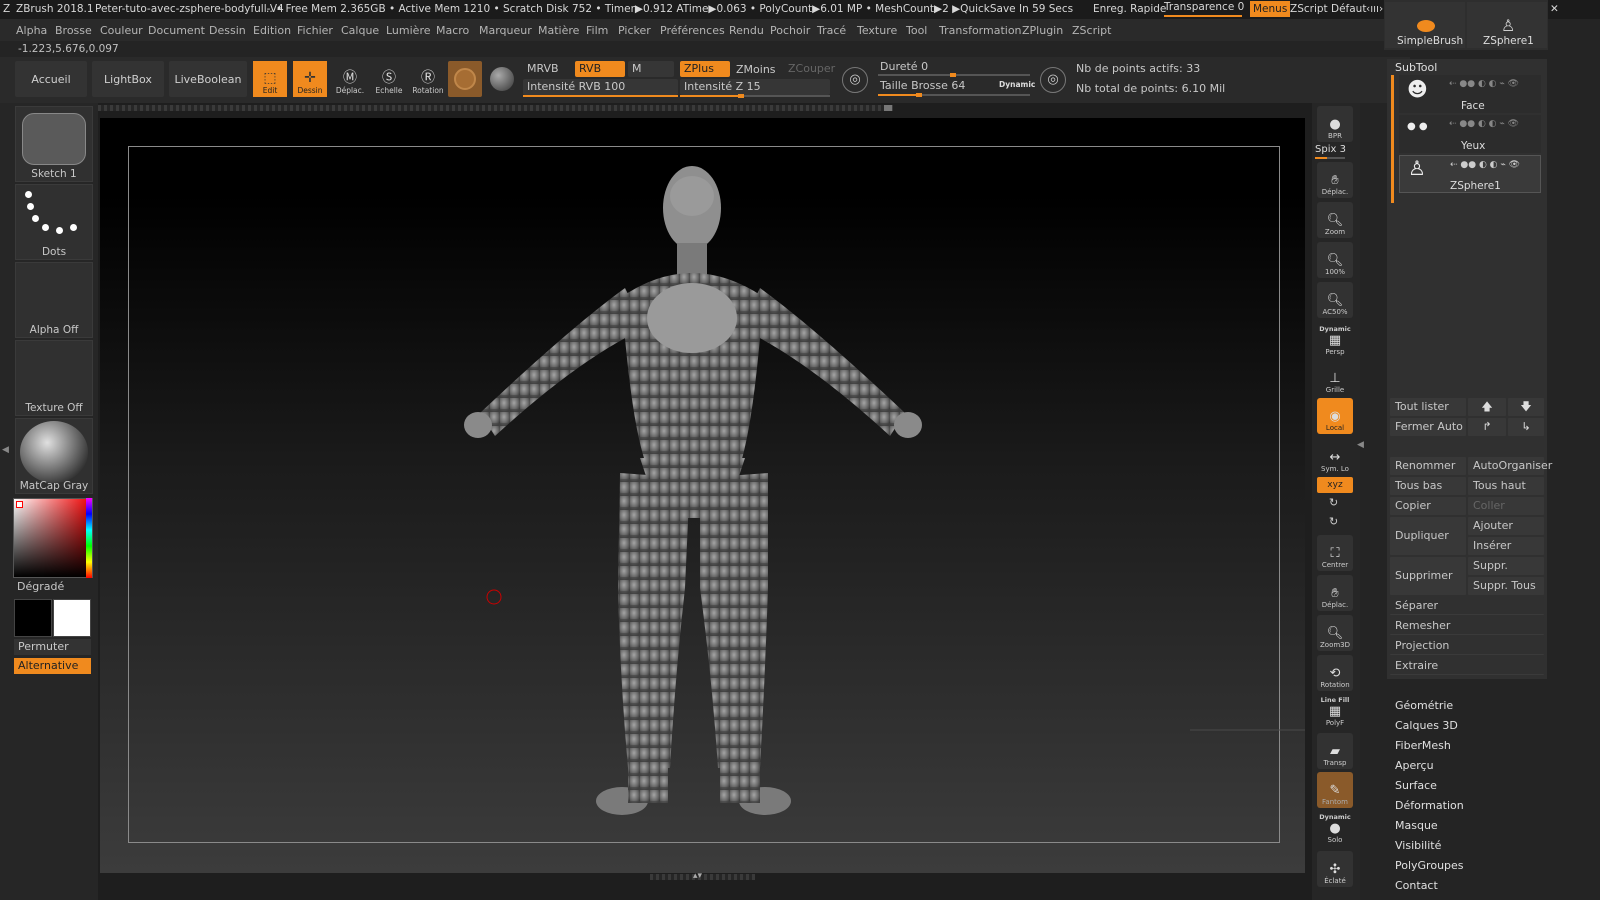 This screenshot has height=900, width=1600. What do you see at coordinates (1330, 158) in the screenshot?
I see `spix-track` at bounding box center [1330, 158].